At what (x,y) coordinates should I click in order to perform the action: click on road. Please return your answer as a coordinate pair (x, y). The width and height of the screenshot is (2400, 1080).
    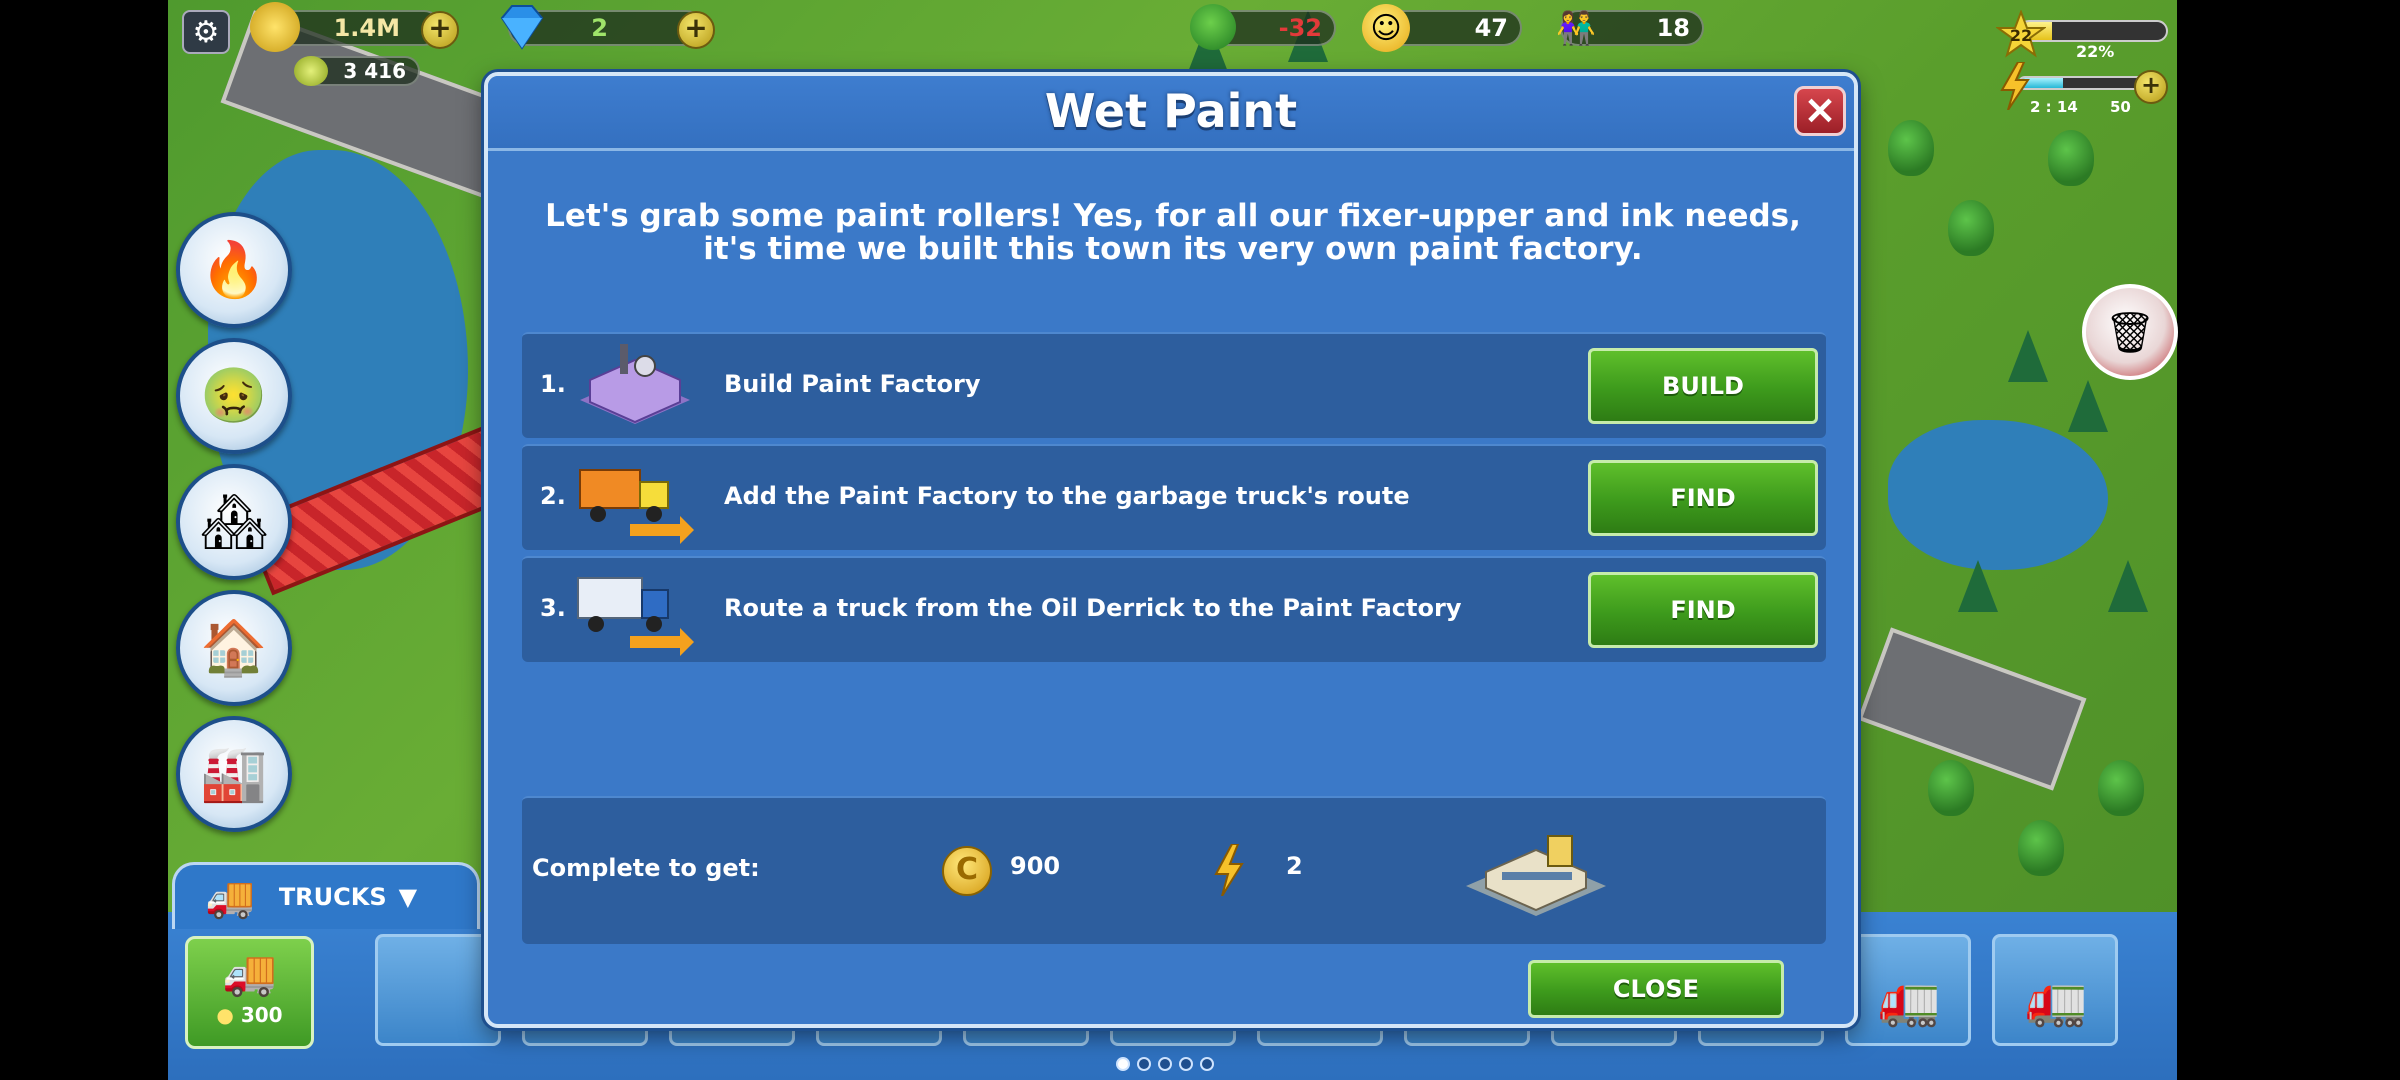
    Looking at the image, I should click on (1972, 709).